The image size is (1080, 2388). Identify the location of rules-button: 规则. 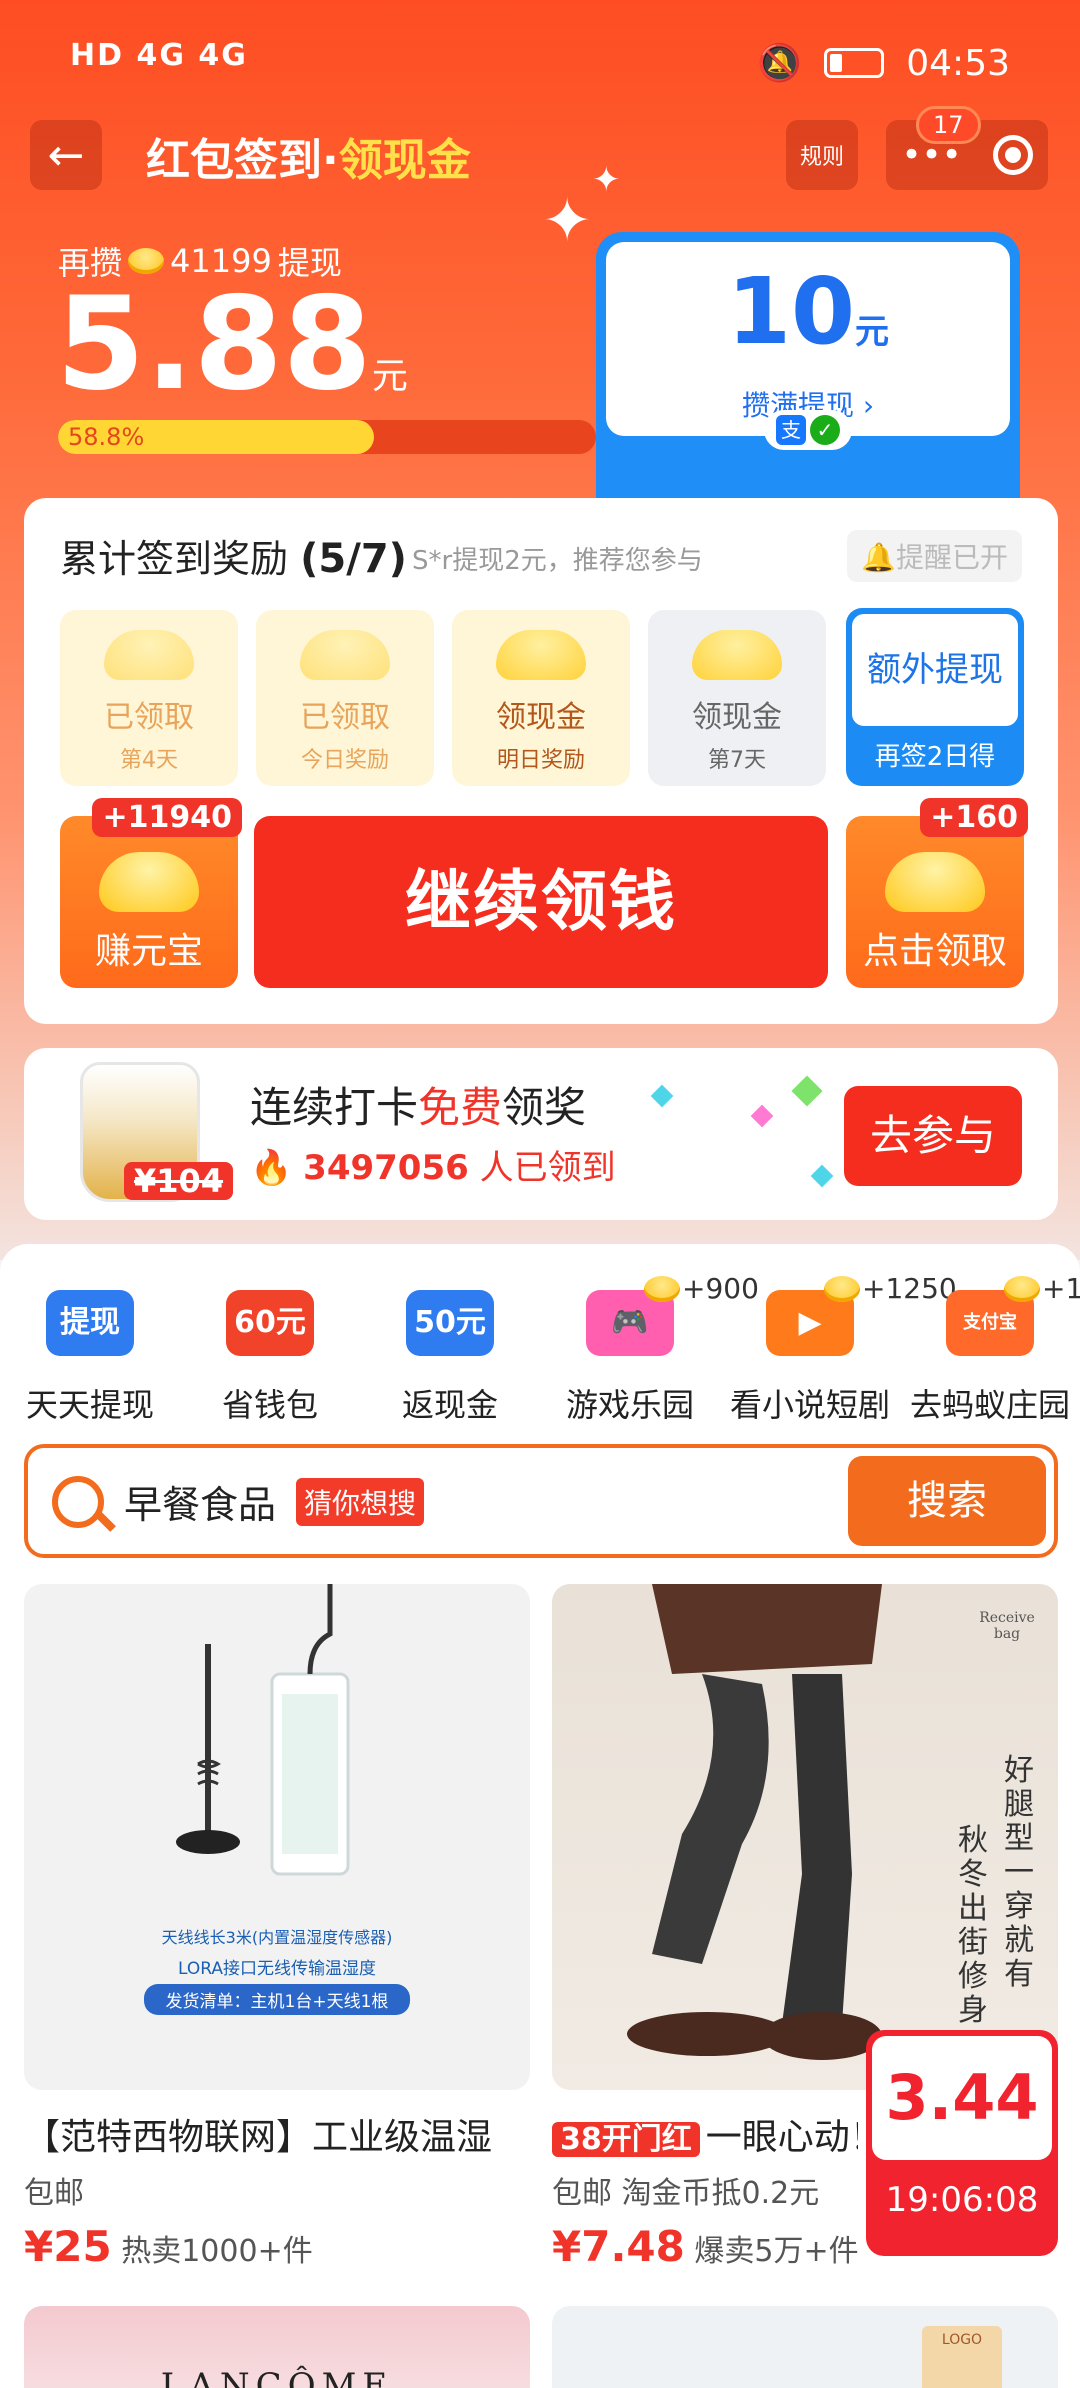
(822, 155).